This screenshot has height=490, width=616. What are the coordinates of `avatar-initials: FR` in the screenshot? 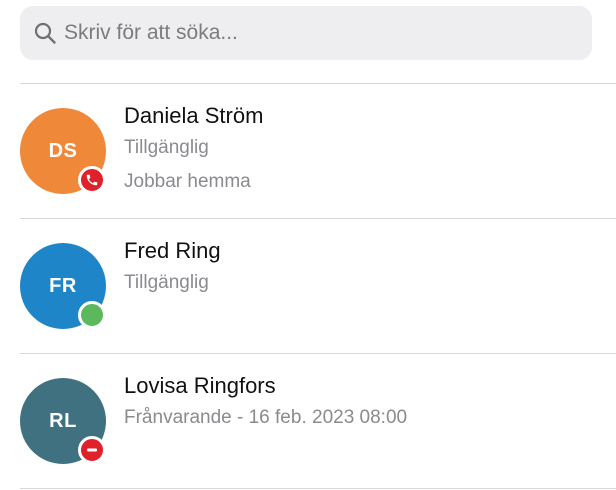 It's located at (63, 285).